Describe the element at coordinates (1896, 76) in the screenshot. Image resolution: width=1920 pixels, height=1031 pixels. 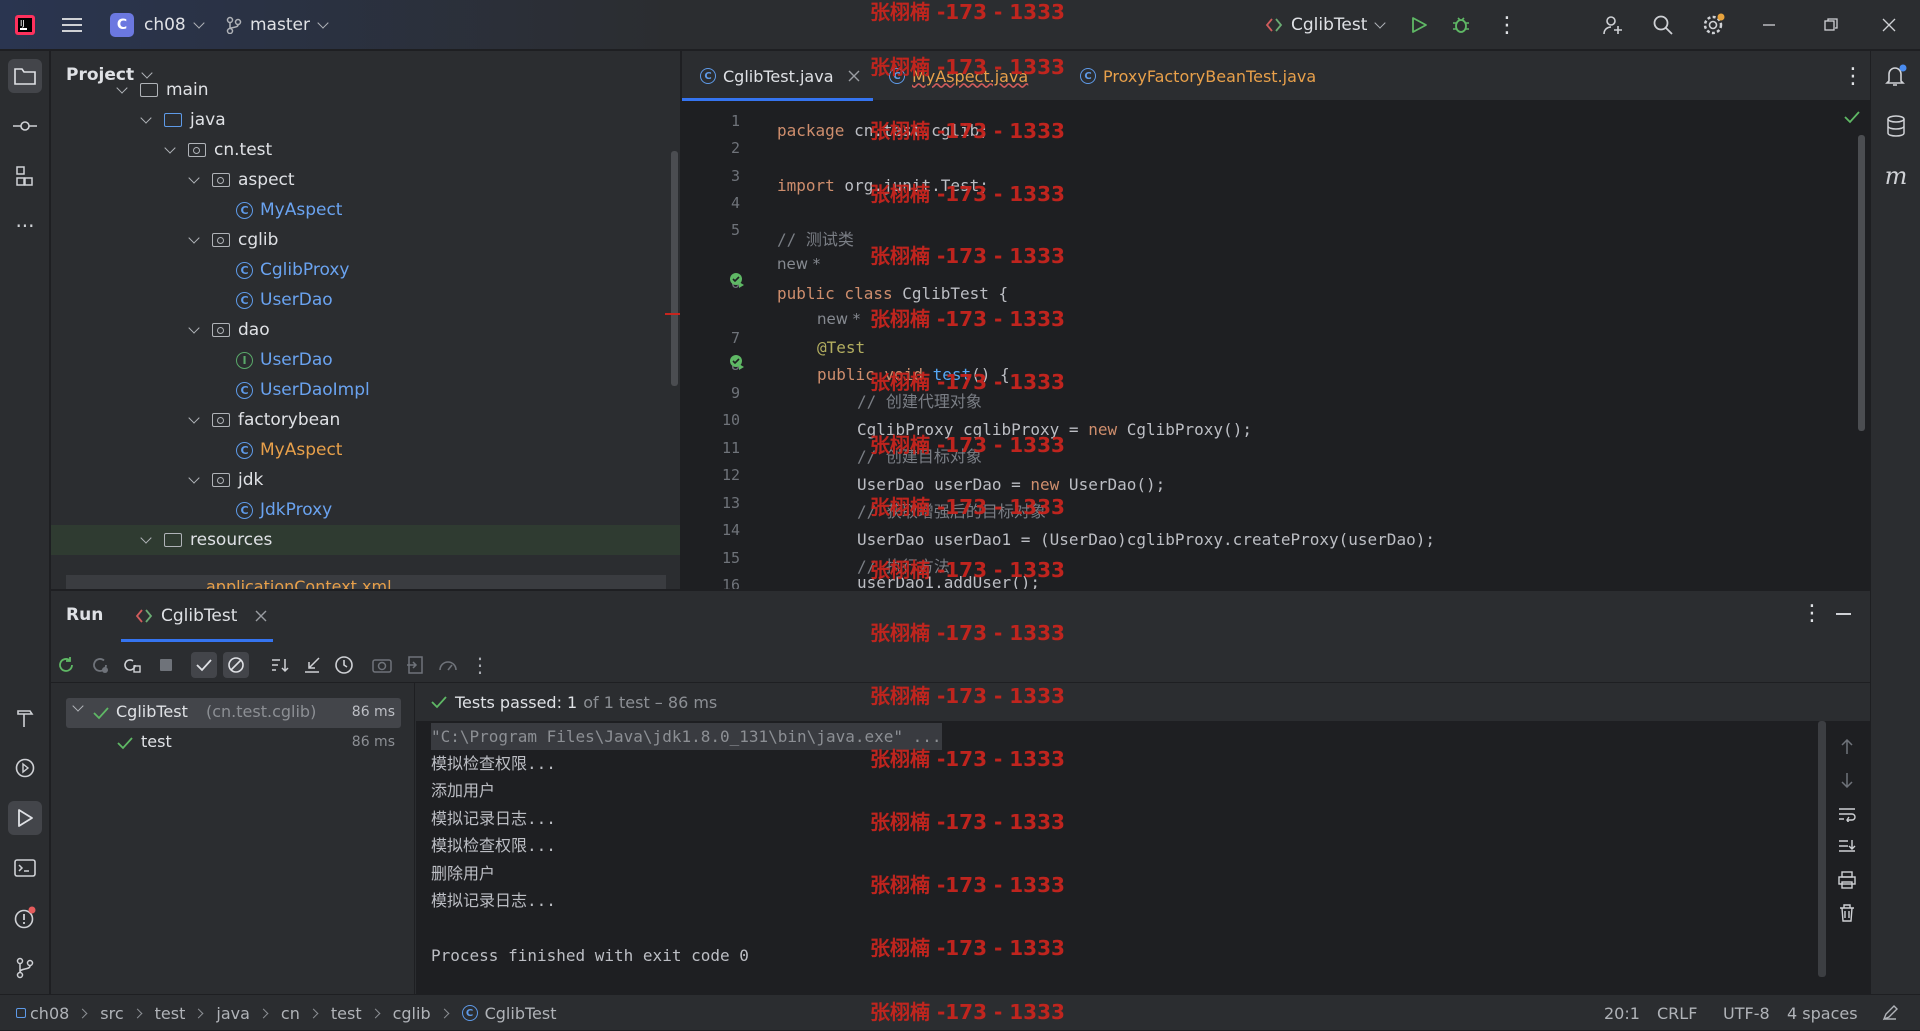
I see `notifications-bell-icon` at that location.